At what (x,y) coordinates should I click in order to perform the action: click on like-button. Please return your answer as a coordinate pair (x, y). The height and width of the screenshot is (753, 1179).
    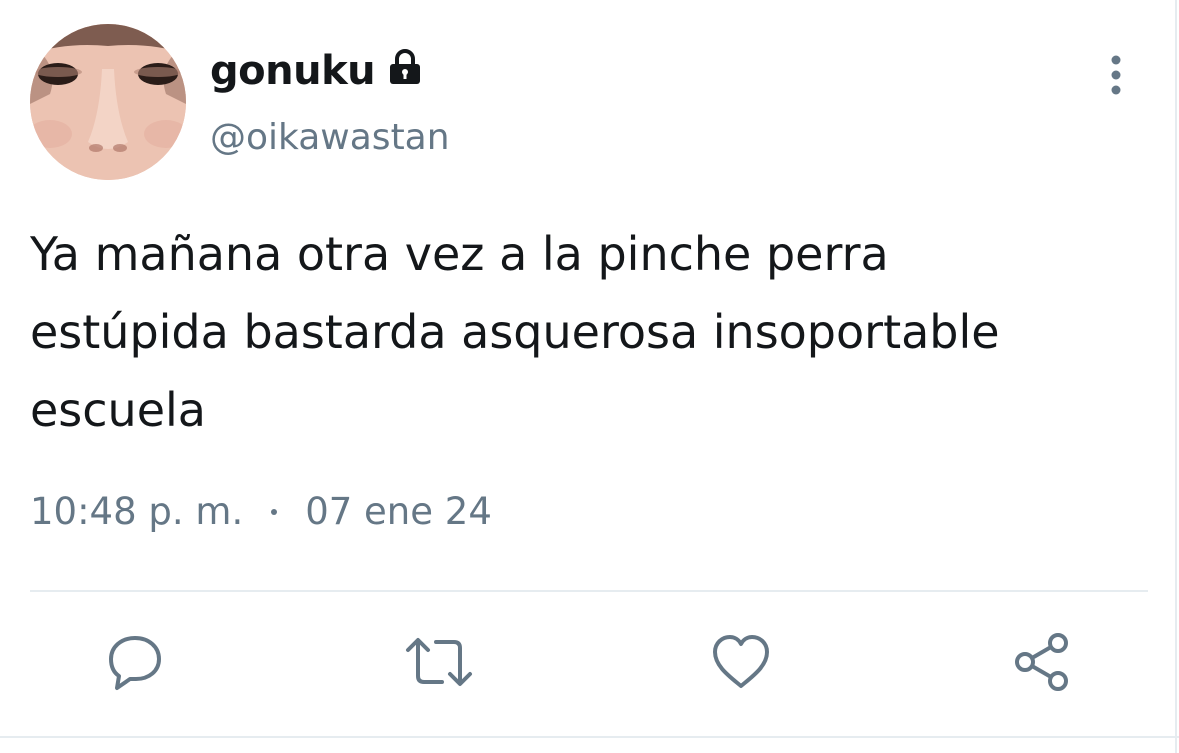
    Looking at the image, I should click on (741, 662).